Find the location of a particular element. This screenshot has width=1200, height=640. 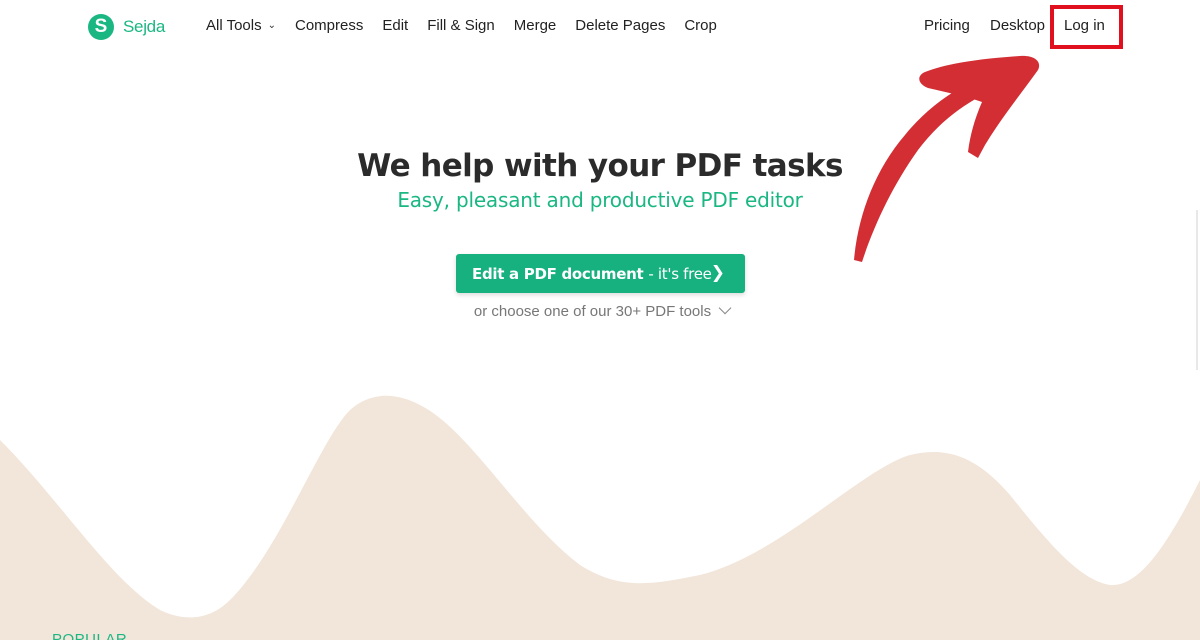

nav-all-tools: All Tools ⌄ is located at coordinates (241, 25).